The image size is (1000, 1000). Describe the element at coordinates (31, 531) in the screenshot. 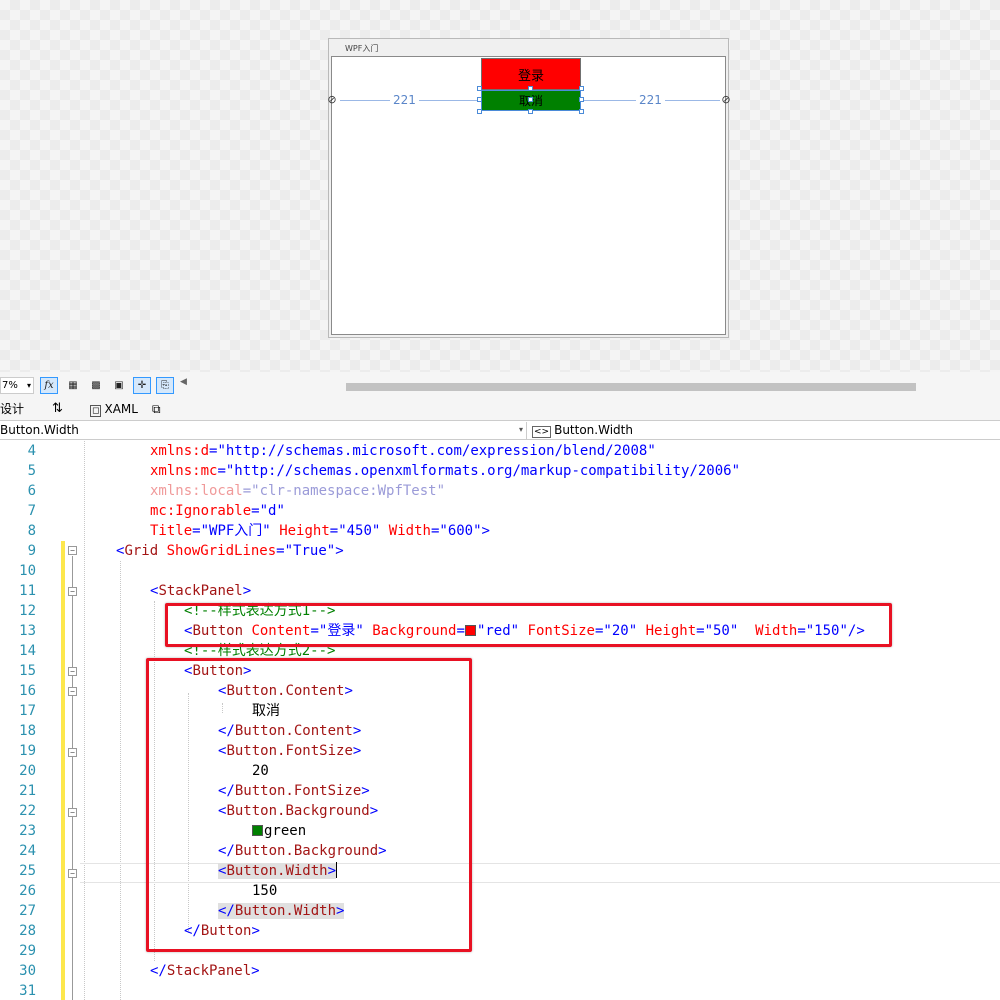

I see `line-number: 8` at that location.